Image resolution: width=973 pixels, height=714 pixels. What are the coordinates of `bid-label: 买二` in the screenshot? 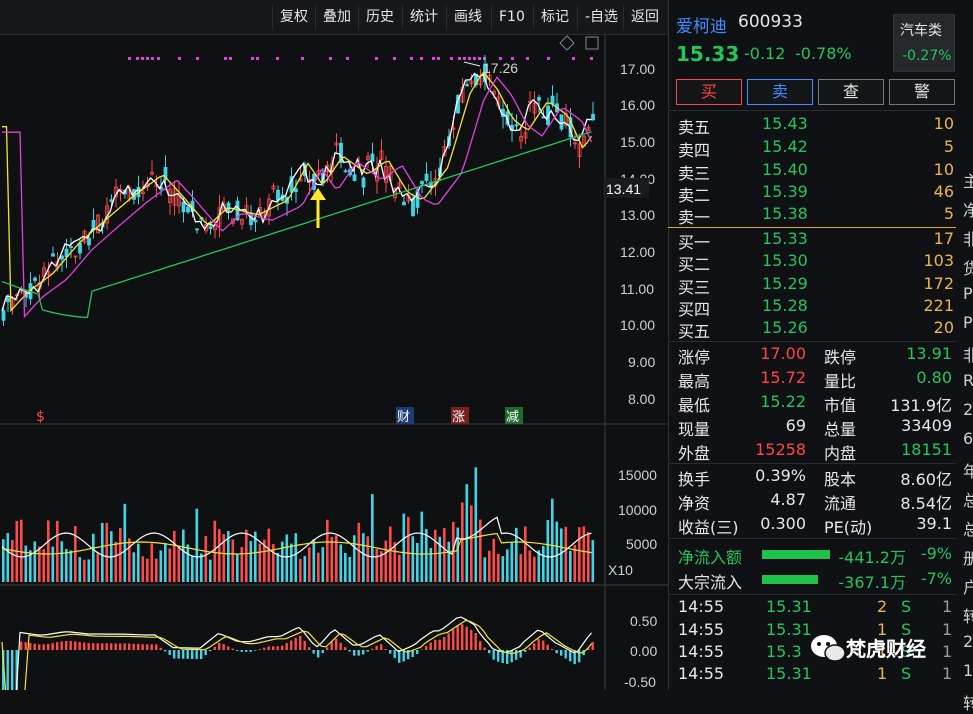 It's located at (694, 264).